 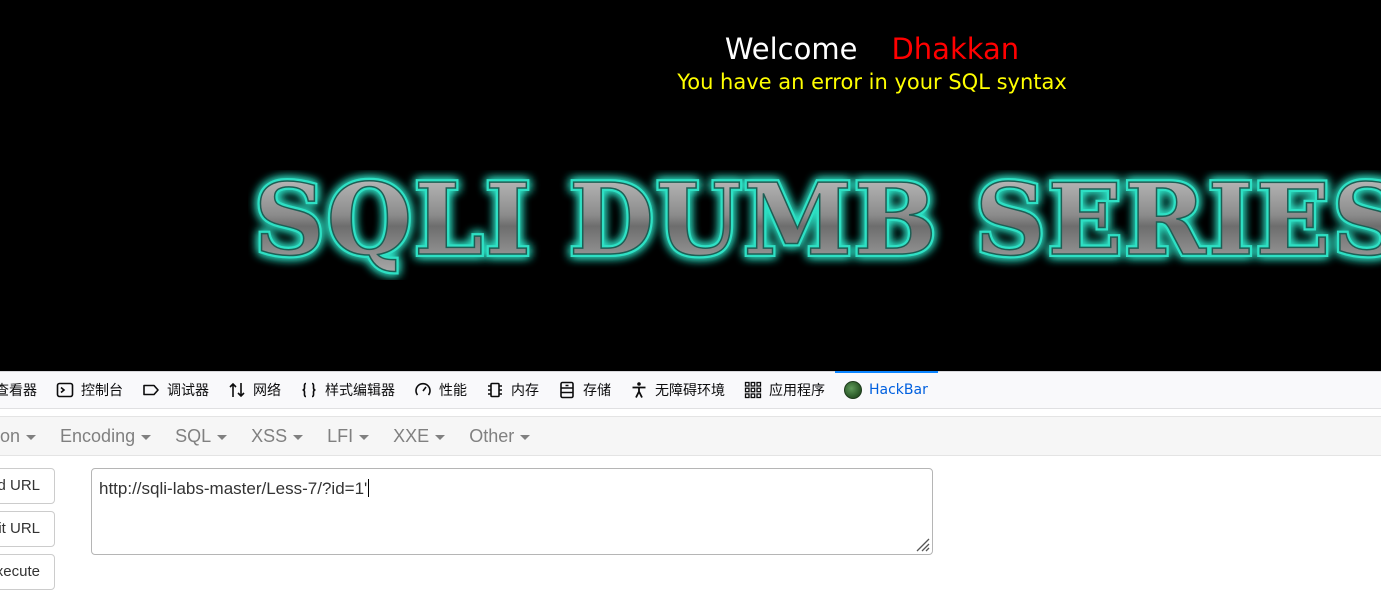 What do you see at coordinates (492, 435) in the screenshot?
I see `menu-label: Other` at bounding box center [492, 435].